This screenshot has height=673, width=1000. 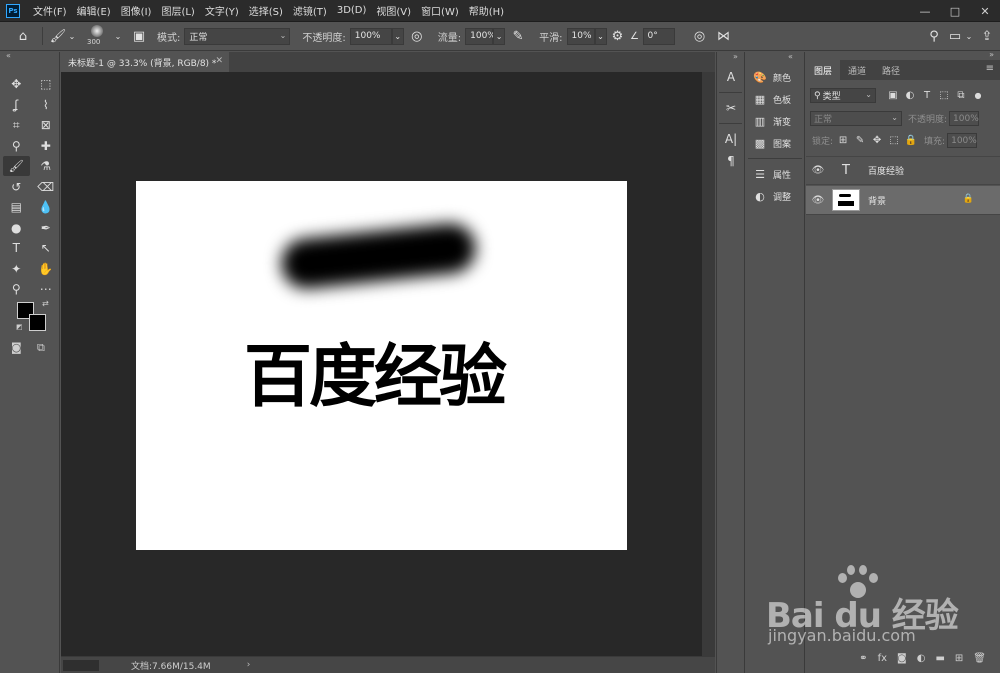 I want to click on dock-item-adjustments: ◐ 调整, so click(x=775, y=196).